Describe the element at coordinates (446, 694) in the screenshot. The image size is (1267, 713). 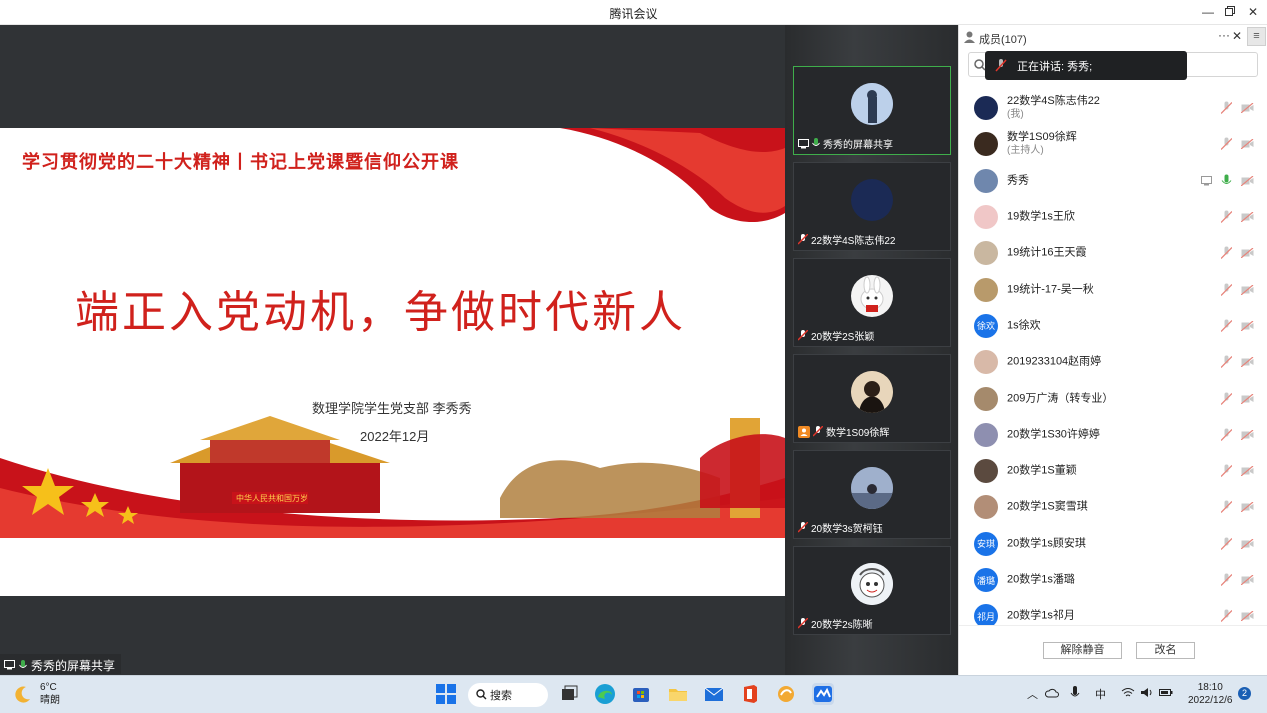
I see `start-button` at that location.